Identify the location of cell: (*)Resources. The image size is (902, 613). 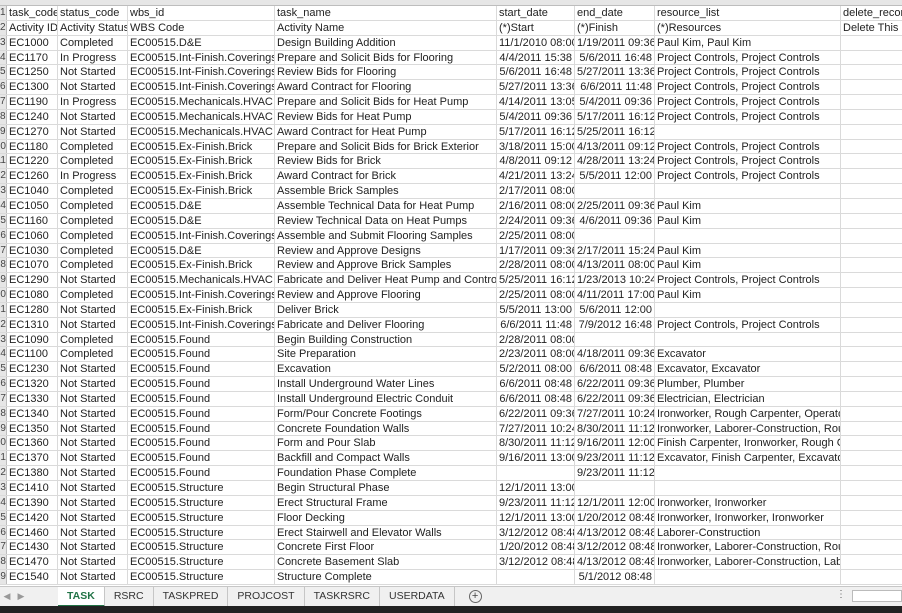
(748, 27).